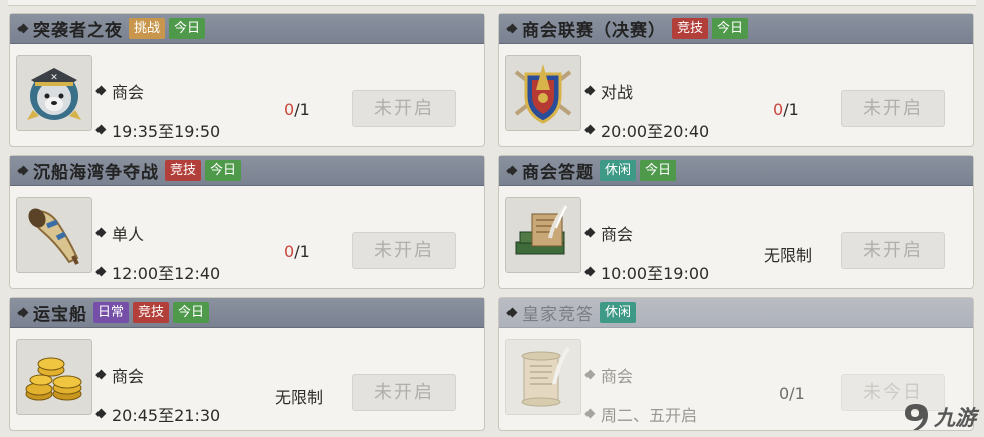 This screenshot has height=437, width=984. I want to click on nine-game-logo-icon, so click(916, 417).